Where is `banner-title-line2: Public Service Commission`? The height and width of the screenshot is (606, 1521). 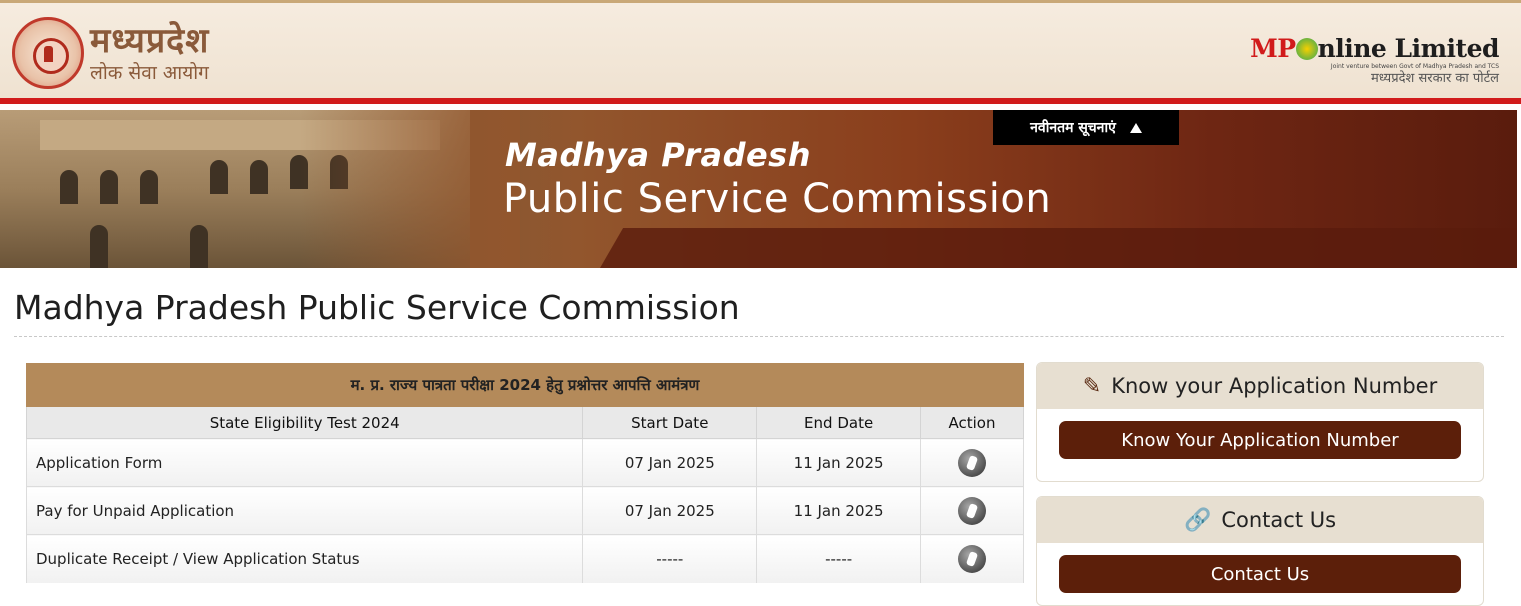
banner-title-line2: Public Service Commission is located at coordinates (777, 199).